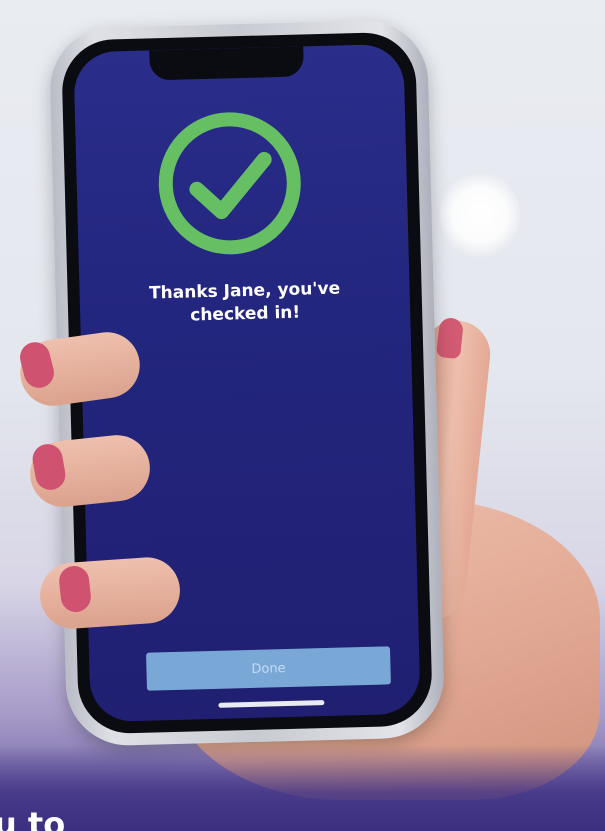 Image resolution: width=605 pixels, height=831 pixels. Describe the element at coordinates (33, 818) in the screenshot. I see `overlay-caption-fragment: u to` at that location.